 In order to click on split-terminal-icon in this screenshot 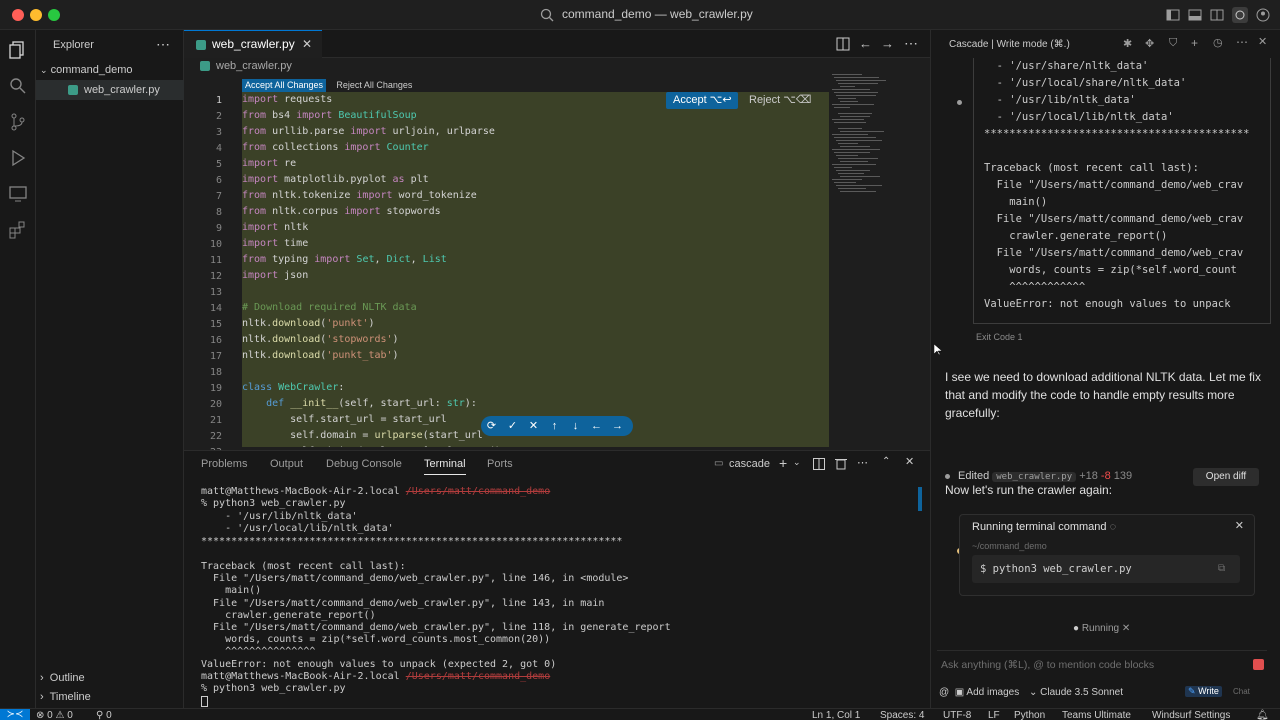, I will do `click(819, 464)`.